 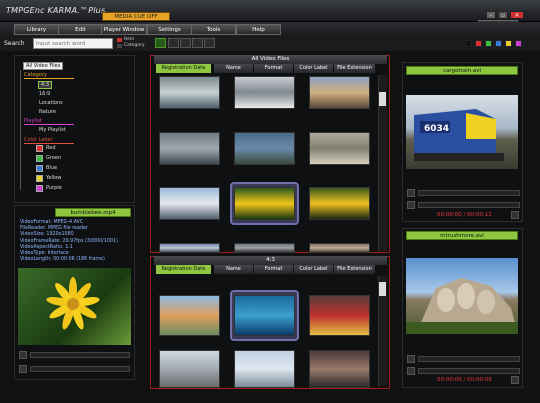 What do you see at coordinates (20, 130) in the screenshot?
I see `tree-line` at bounding box center [20, 130].